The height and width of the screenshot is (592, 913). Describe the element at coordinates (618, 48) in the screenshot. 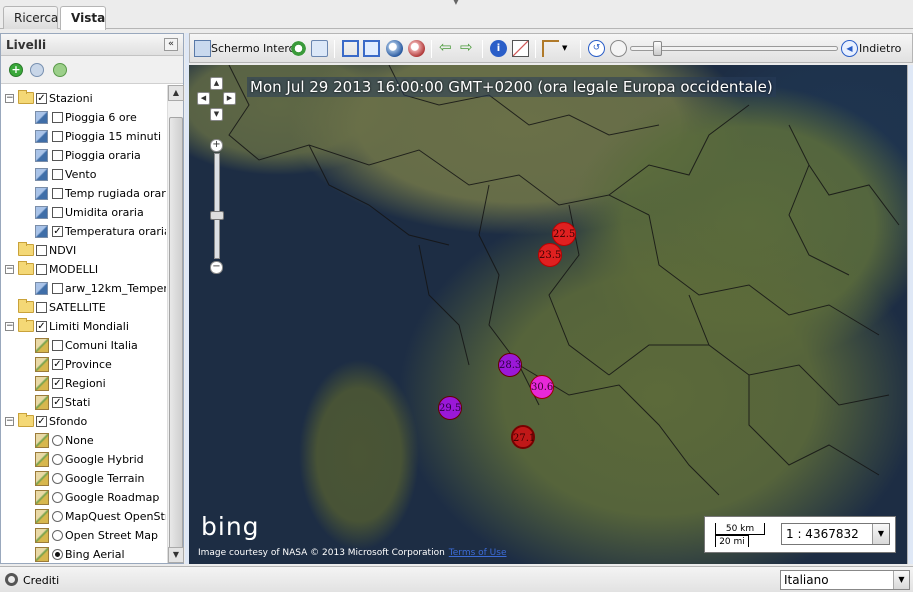

I see `clock-icon` at that location.